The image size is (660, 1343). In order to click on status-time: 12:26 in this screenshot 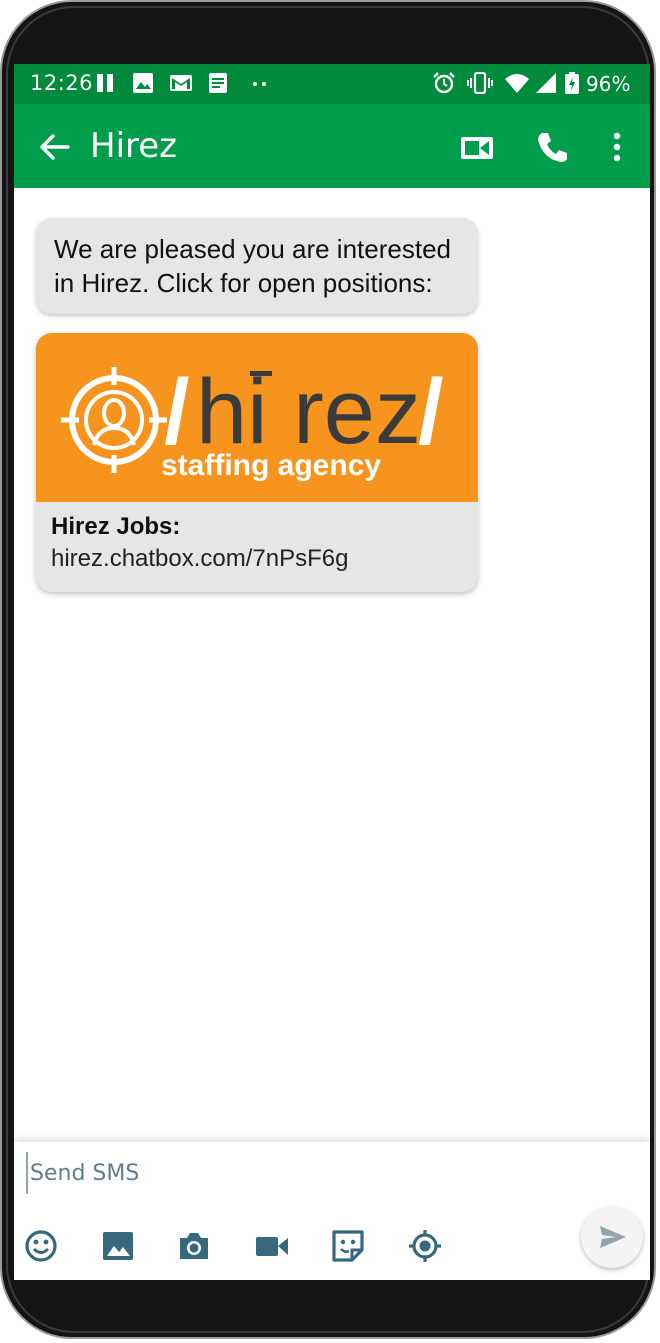, I will do `click(62, 83)`.